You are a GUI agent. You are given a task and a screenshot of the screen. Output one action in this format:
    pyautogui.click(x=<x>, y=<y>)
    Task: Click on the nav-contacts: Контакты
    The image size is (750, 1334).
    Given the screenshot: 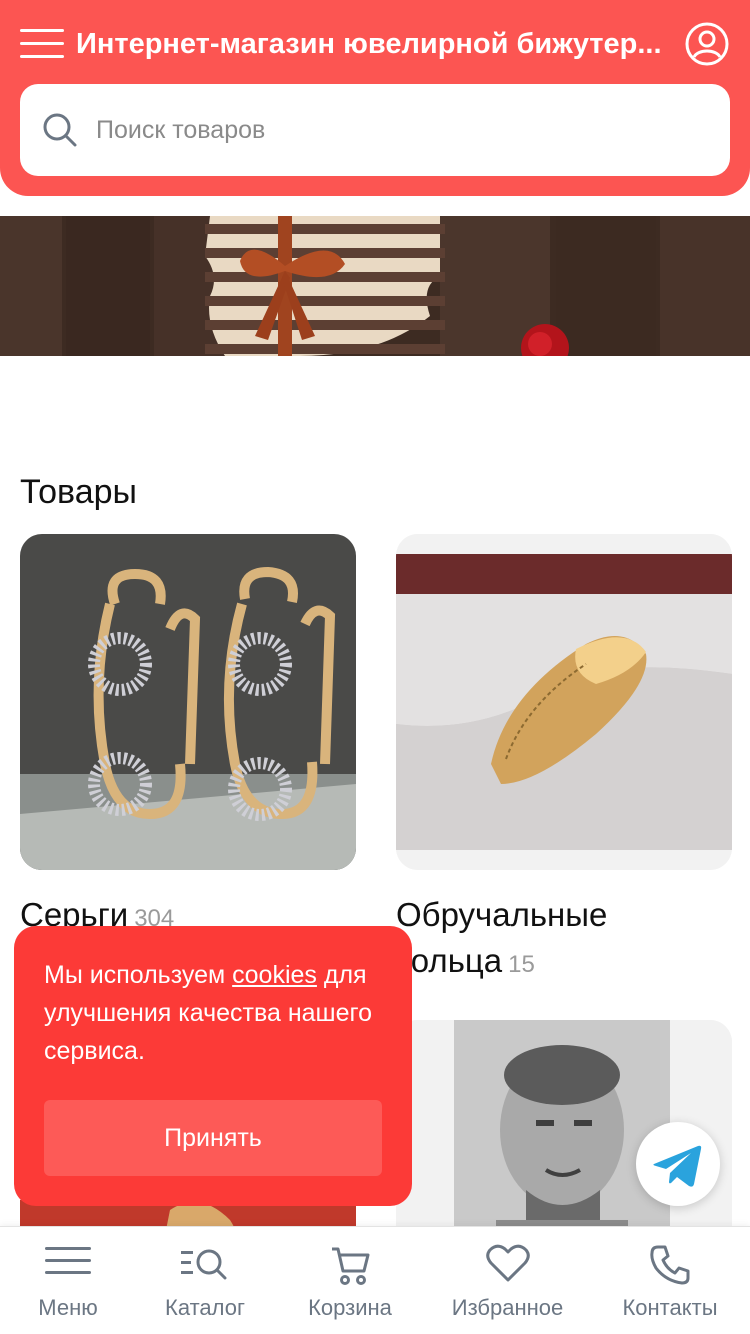 What is the action you would take?
    pyautogui.click(x=670, y=1280)
    